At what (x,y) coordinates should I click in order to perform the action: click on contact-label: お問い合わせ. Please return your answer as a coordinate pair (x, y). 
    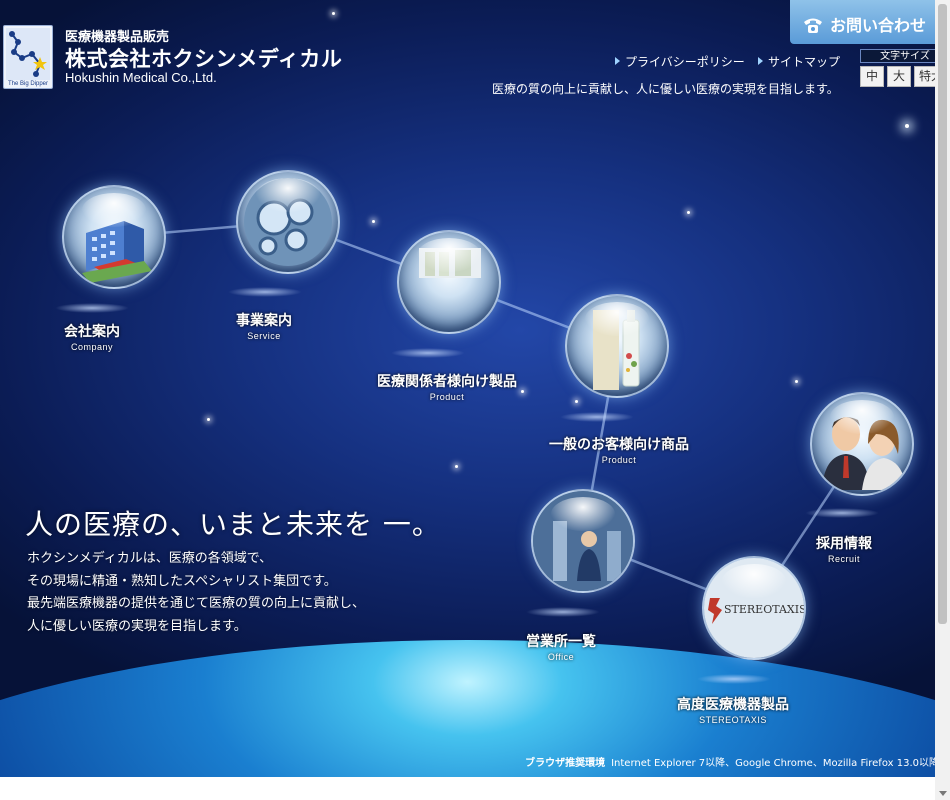
    Looking at the image, I should click on (878, 25).